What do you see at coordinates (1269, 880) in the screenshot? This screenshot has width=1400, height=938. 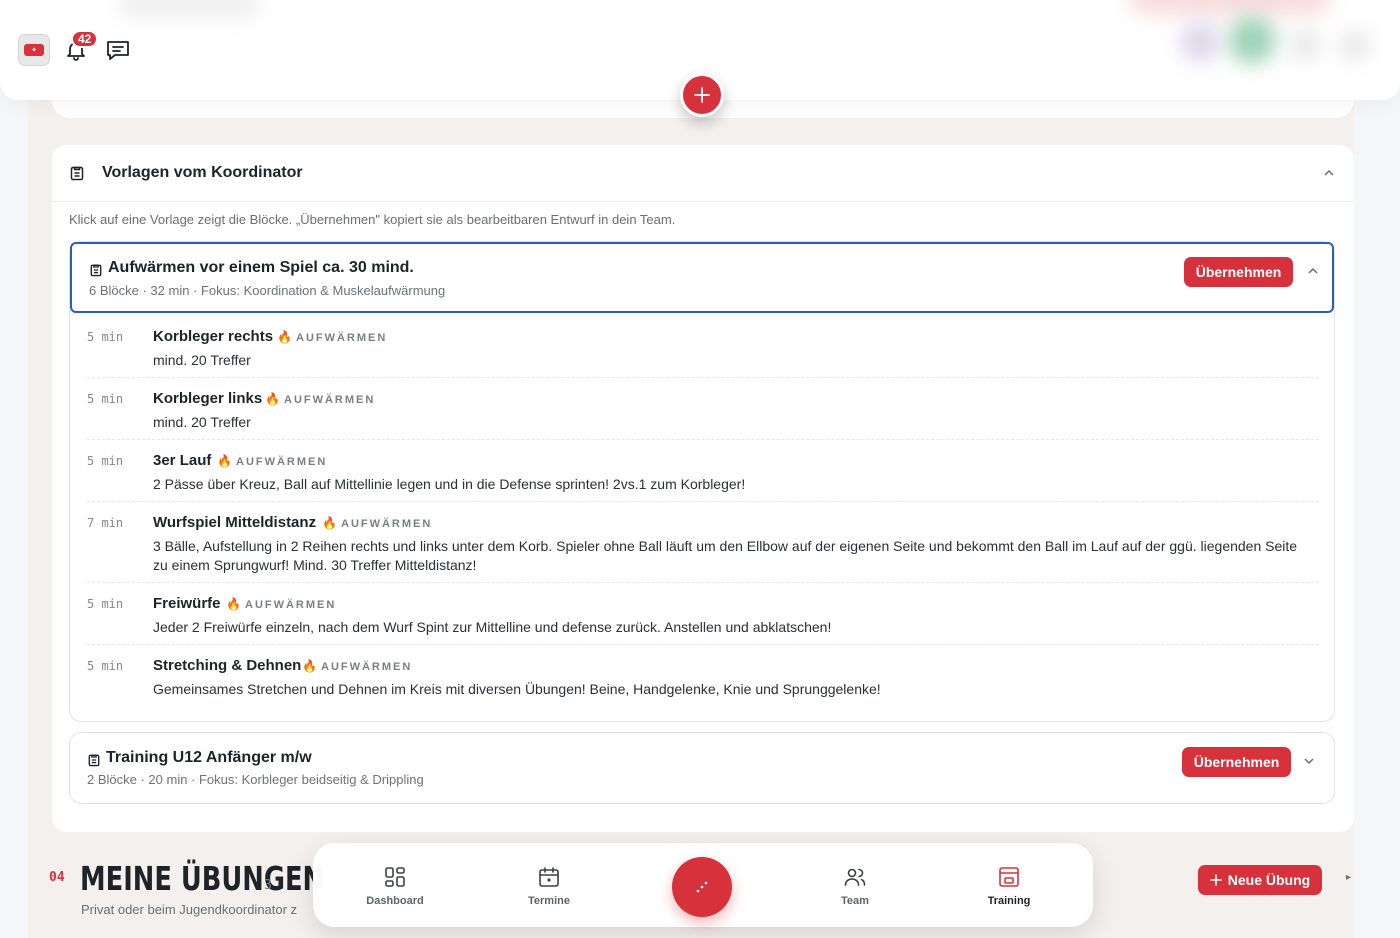 I see `new-exercise-label: Neue Übung` at bounding box center [1269, 880].